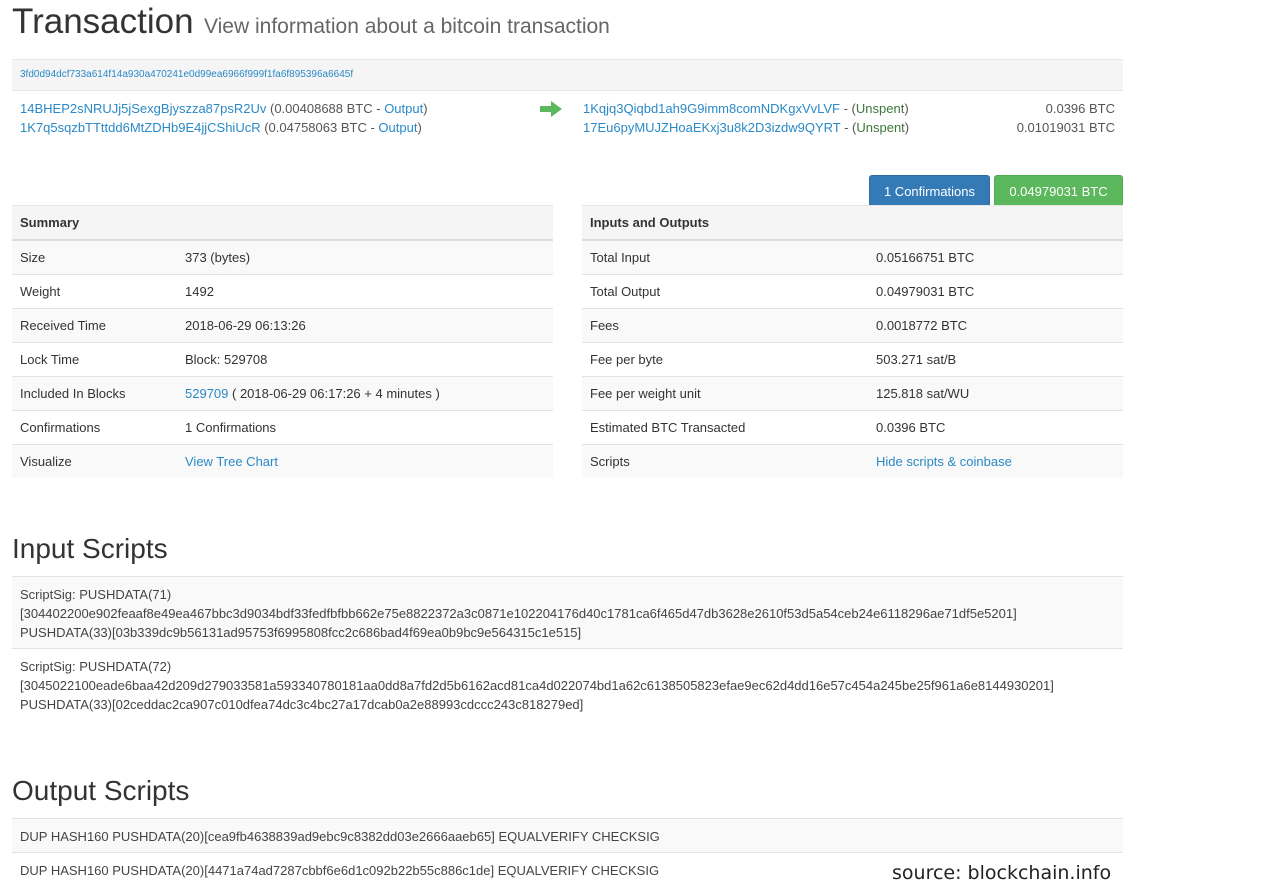 The width and height of the screenshot is (1280, 887). I want to click on table-row: Received Time 2018-06-29 06:13:26, so click(282, 325).